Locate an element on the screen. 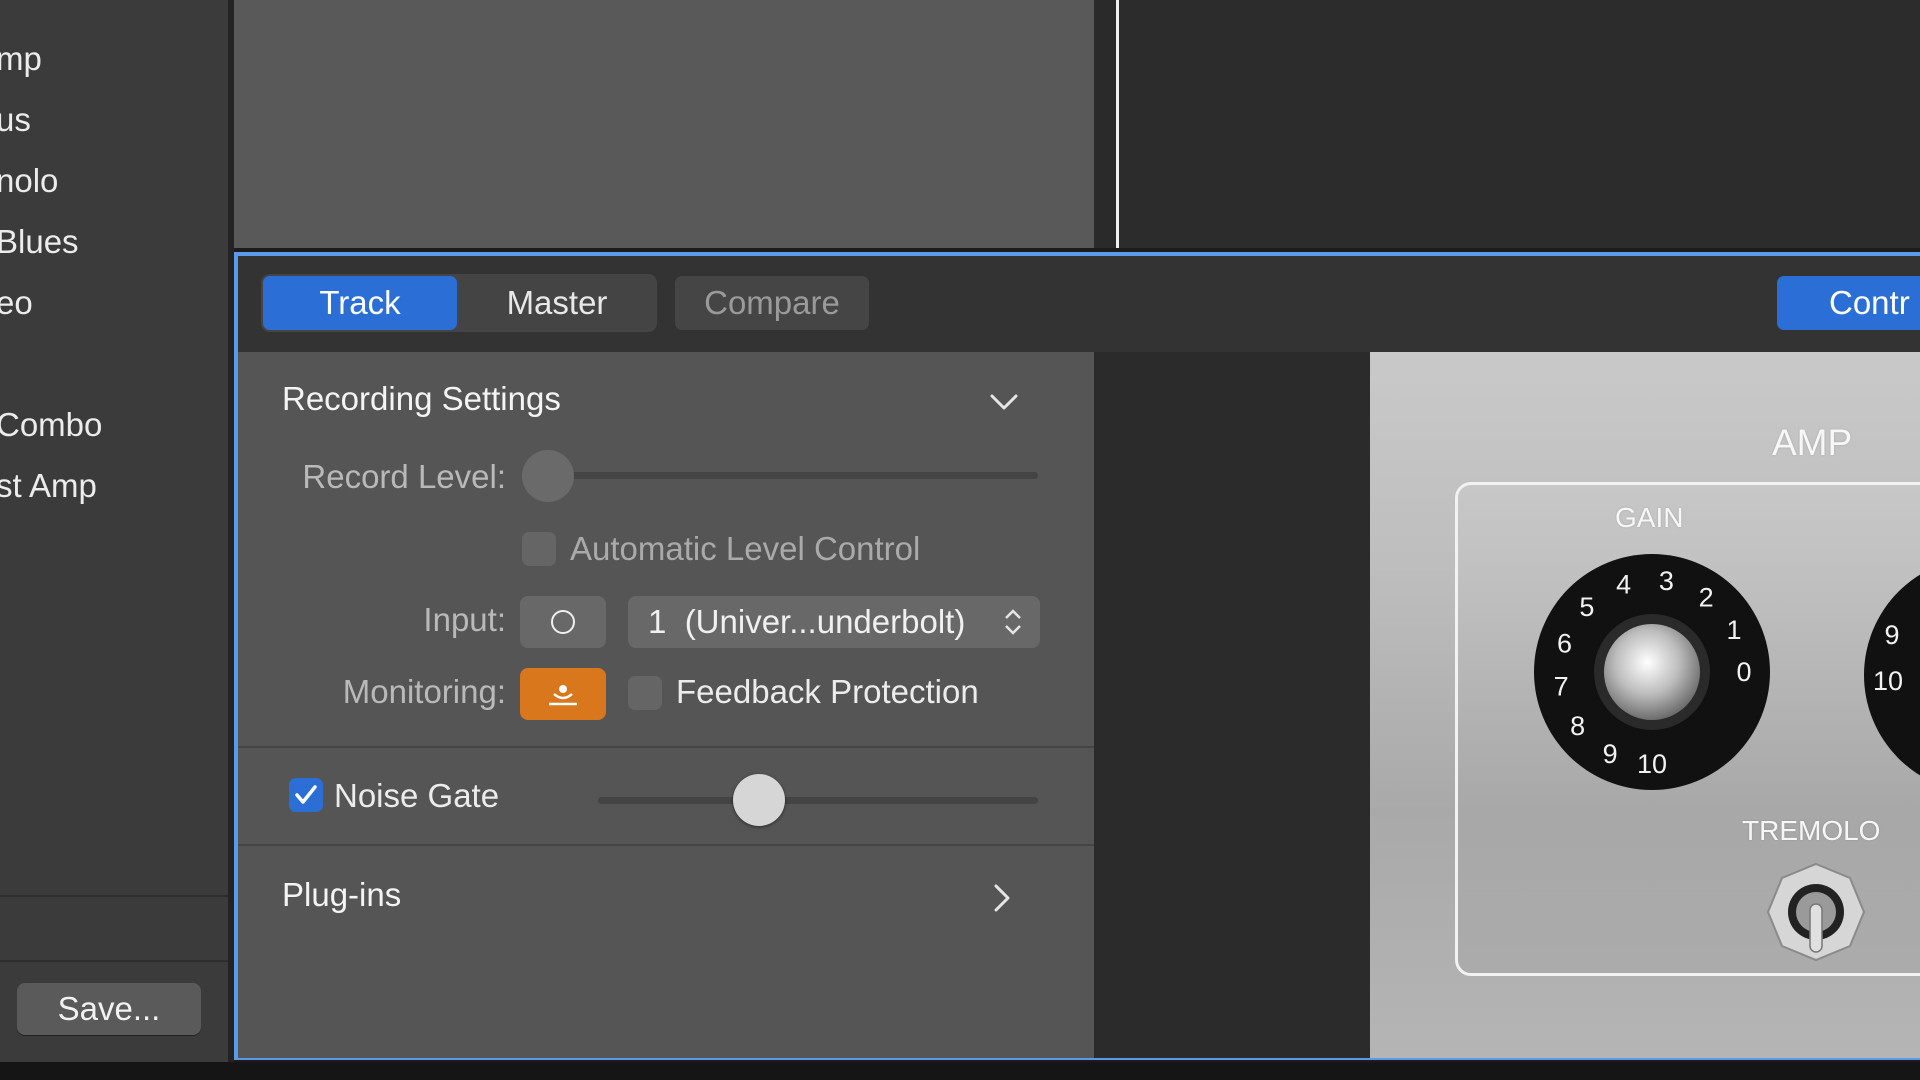  library-item: nolo is located at coordinates (29, 181).